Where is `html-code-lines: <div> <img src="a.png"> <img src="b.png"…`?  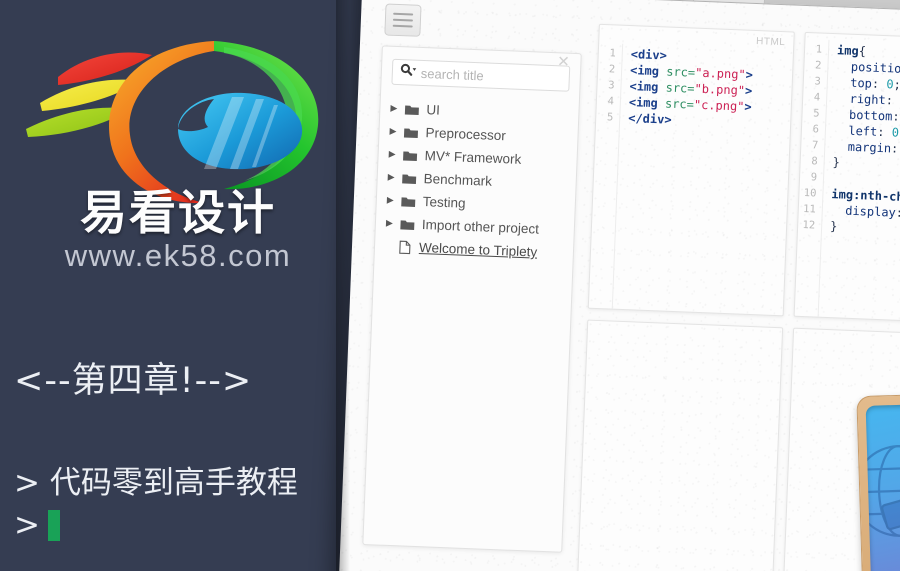
html-code-lines: <div> <img src="a.png"> <img src="b.png"… is located at coordinates (690, 87).